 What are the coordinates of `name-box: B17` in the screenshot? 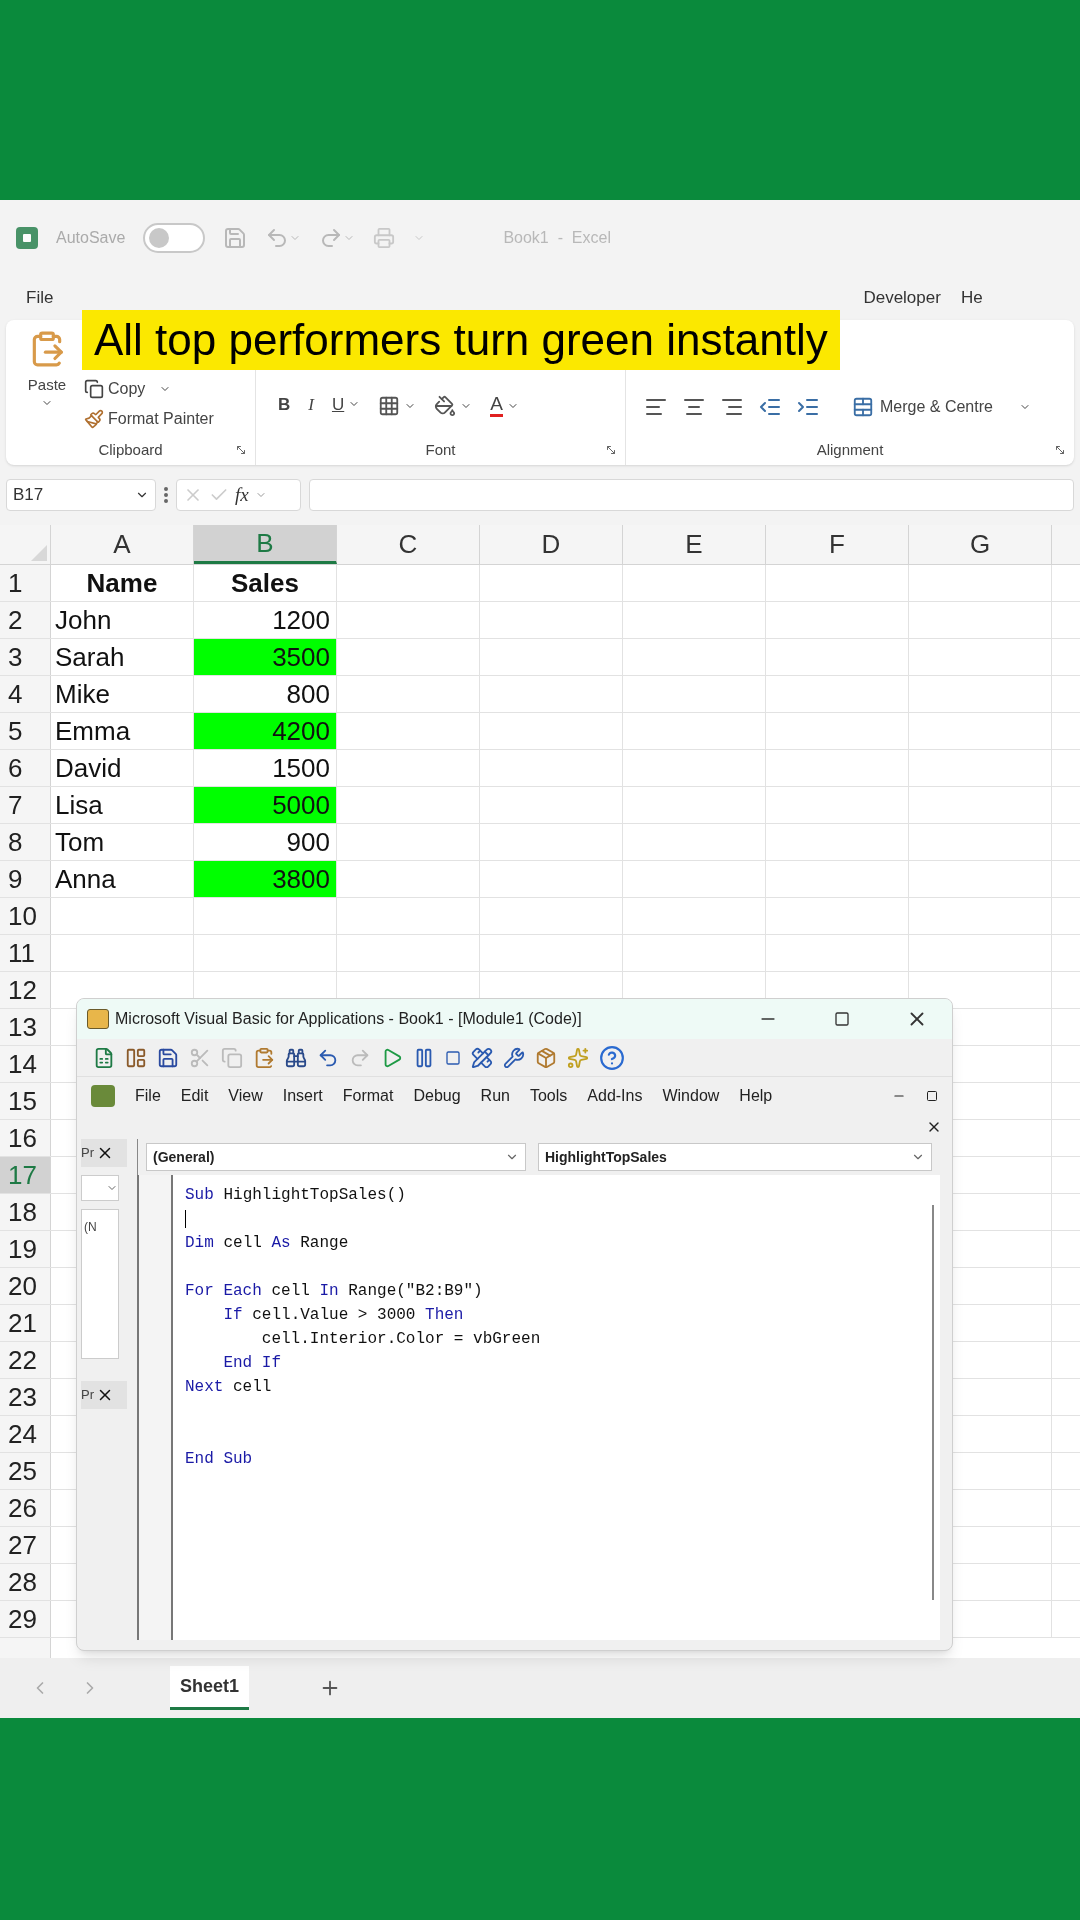 It's located at (81, 495).